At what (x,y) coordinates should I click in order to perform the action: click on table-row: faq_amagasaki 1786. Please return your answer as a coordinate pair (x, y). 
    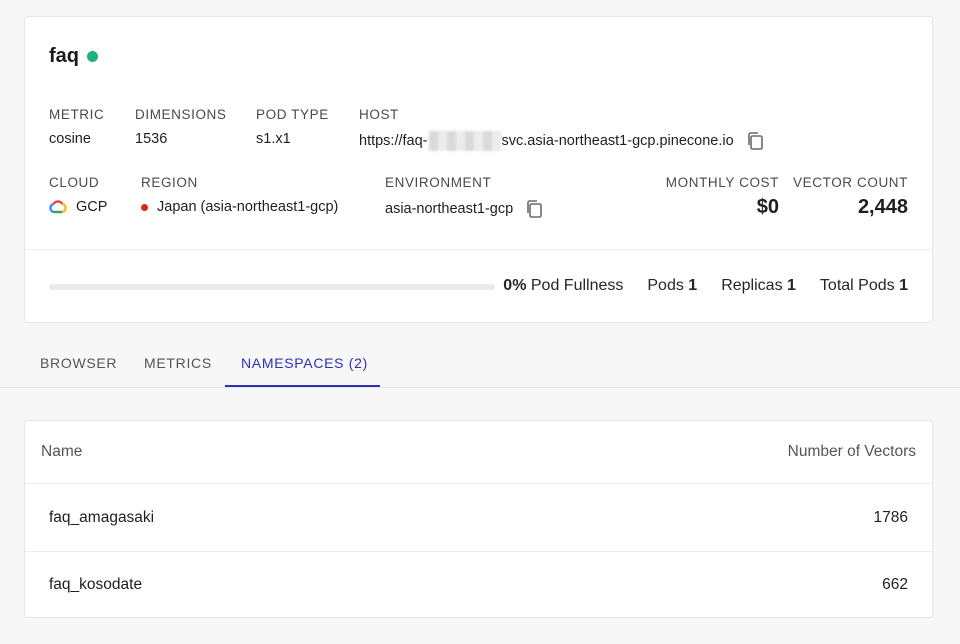
    Looking at the image, I should click on (478, 517).